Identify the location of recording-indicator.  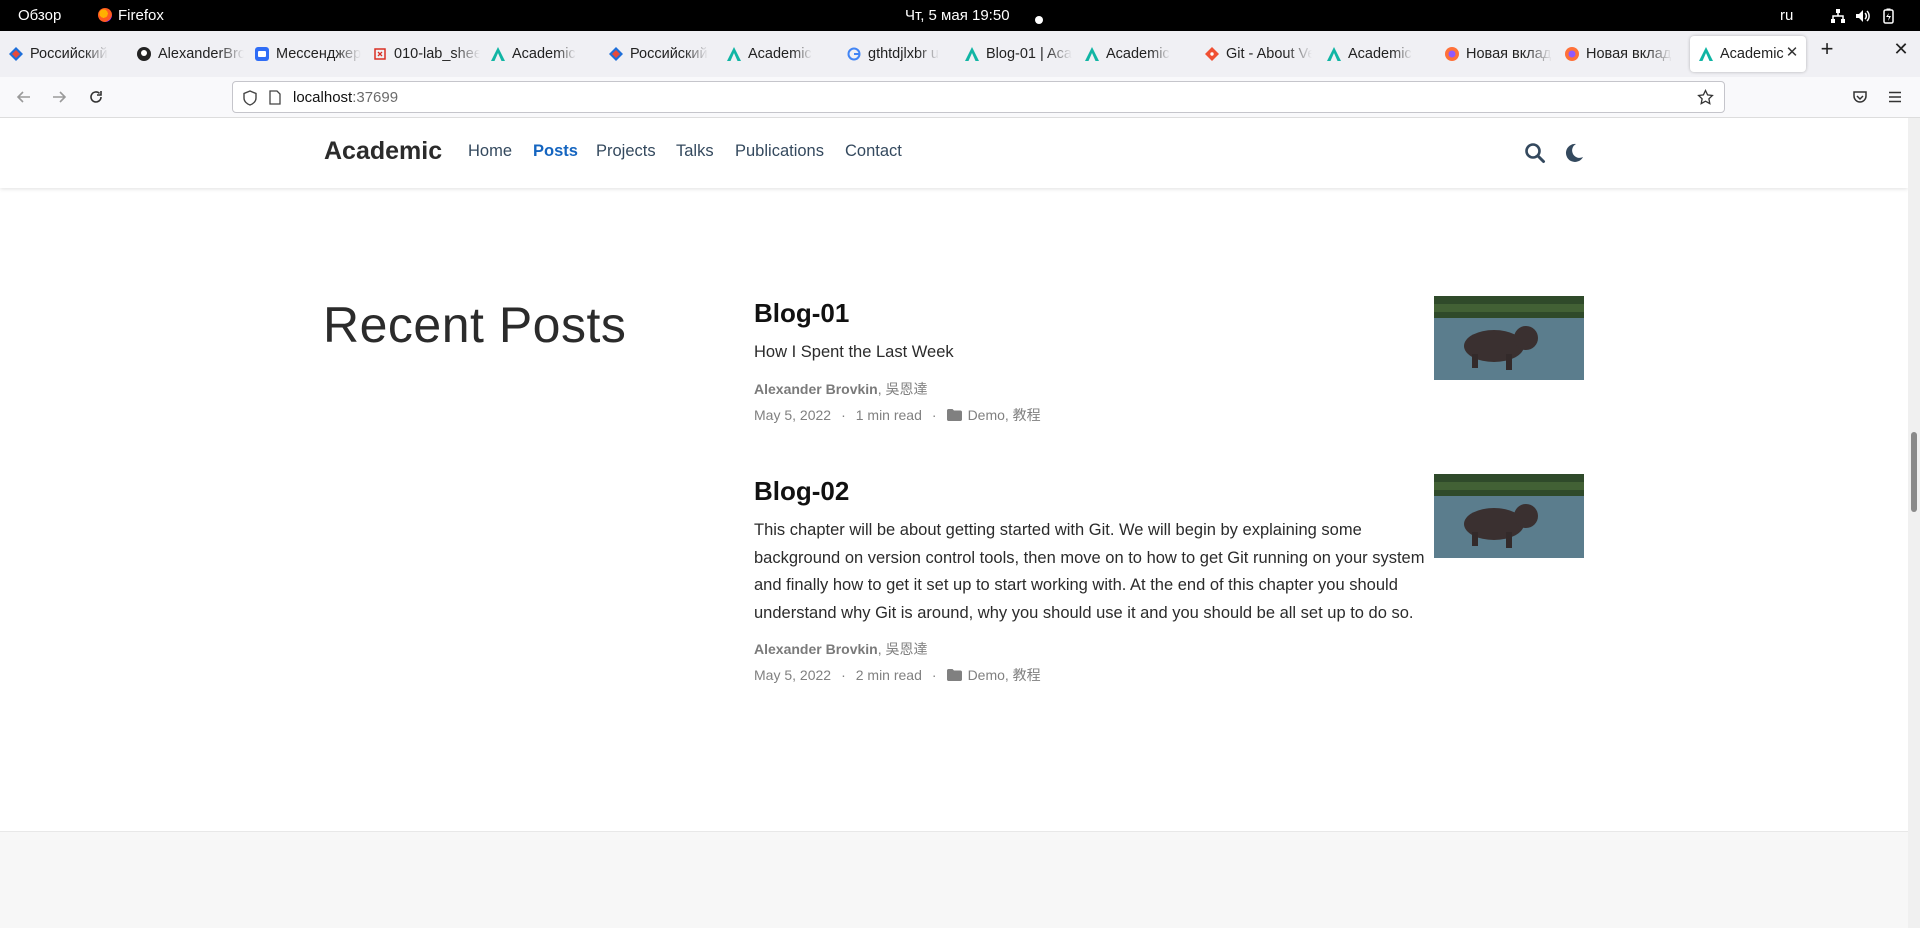
(1039, 19).